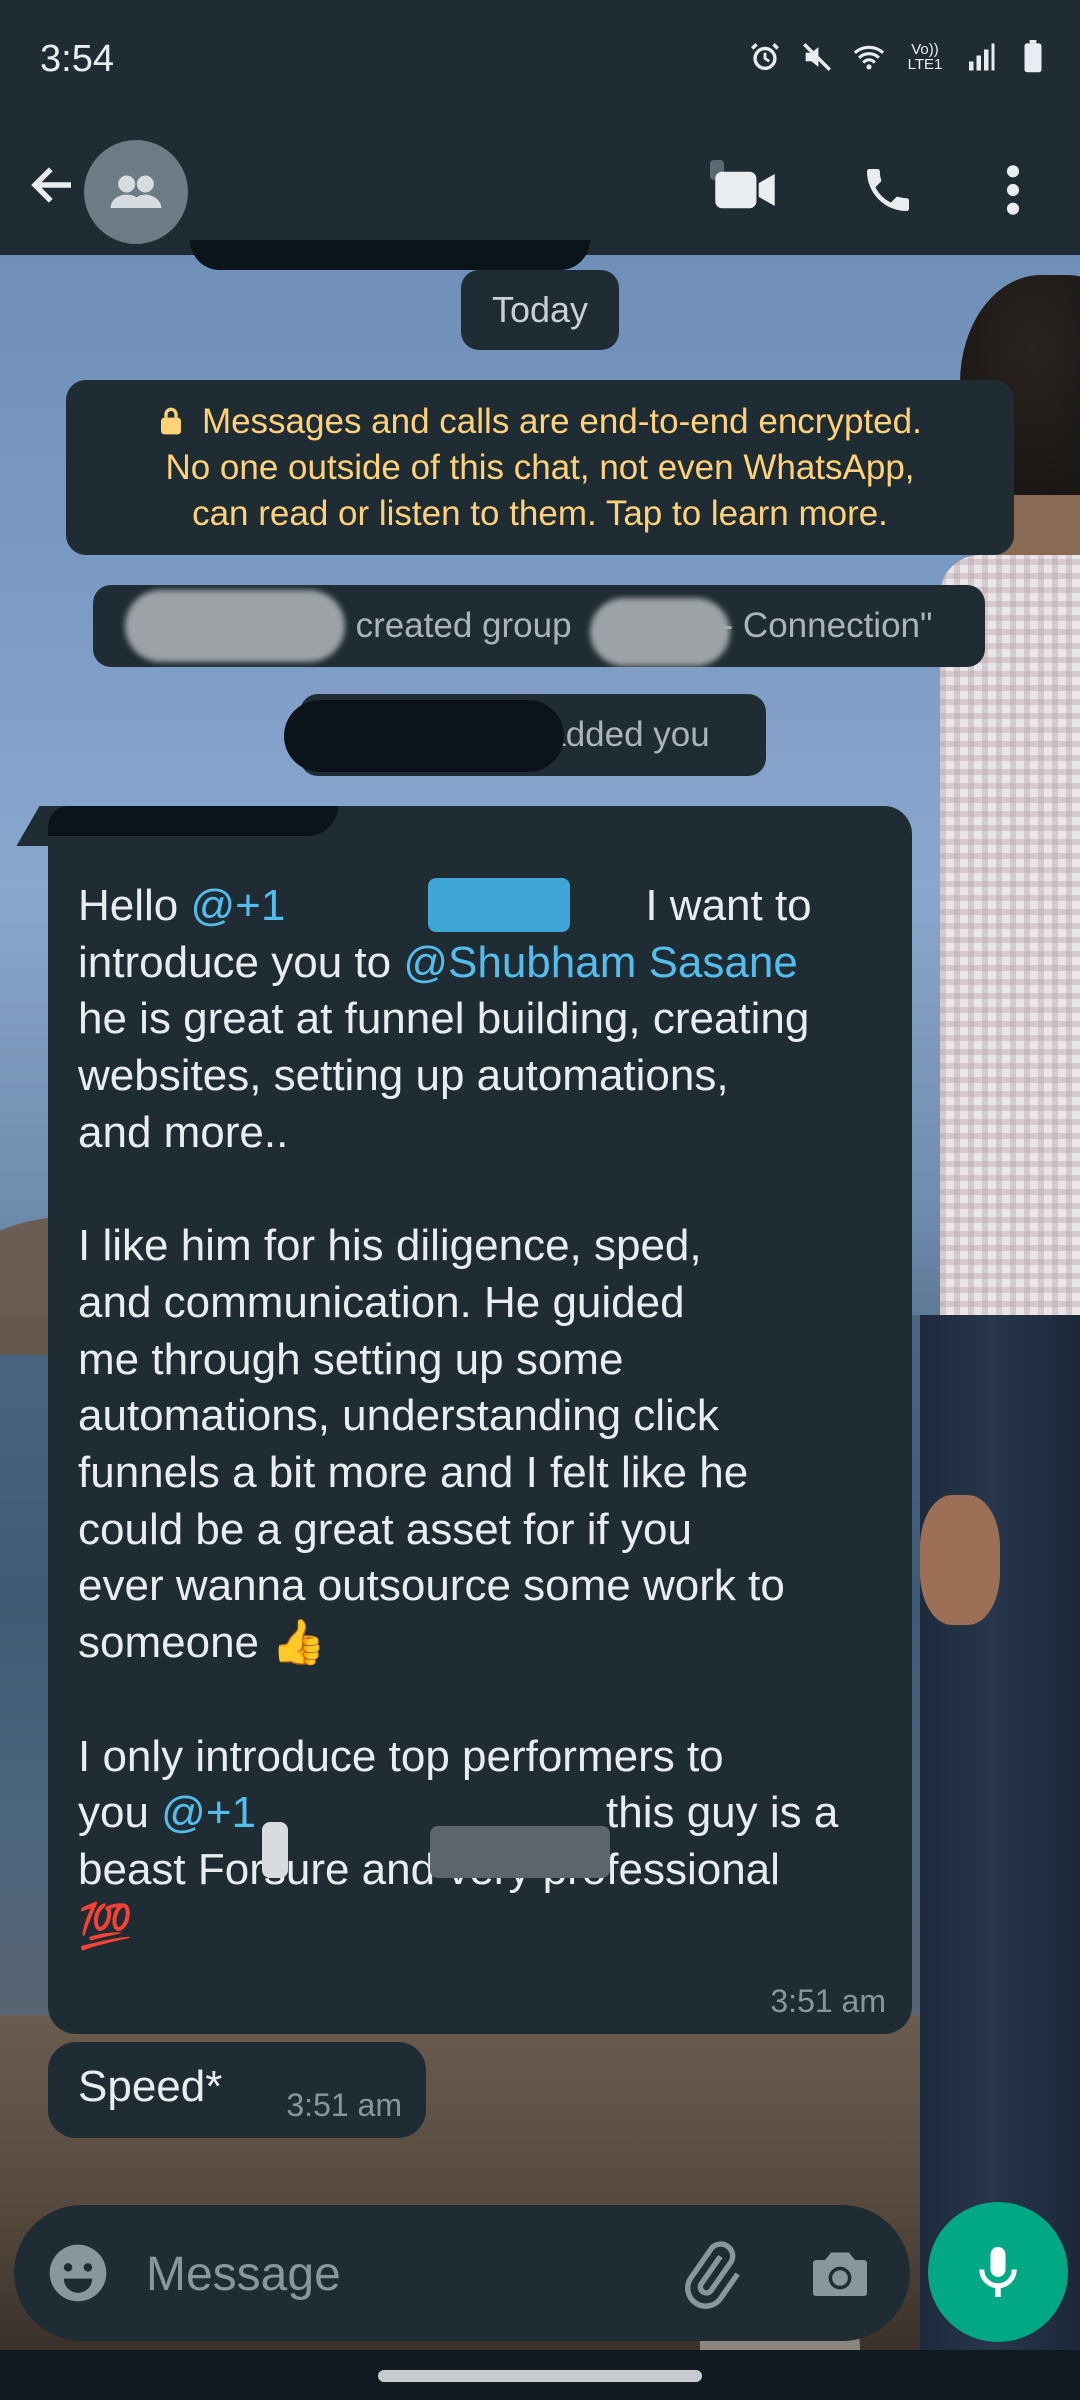 The width and height of the screenshot is (1080, 2400). Describe the element at coordinates (401, 1756) in the screenshot. I see `msg-segment: I only introduce top performers to` at that location.